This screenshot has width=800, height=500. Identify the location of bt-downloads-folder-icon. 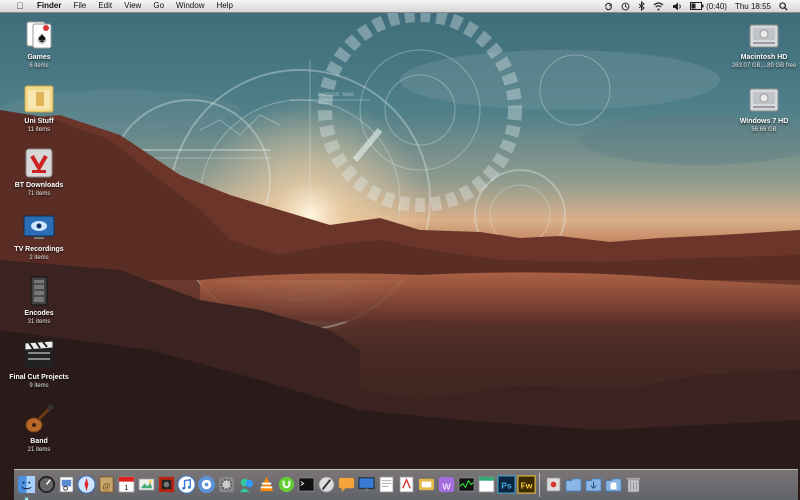
(39, 163).